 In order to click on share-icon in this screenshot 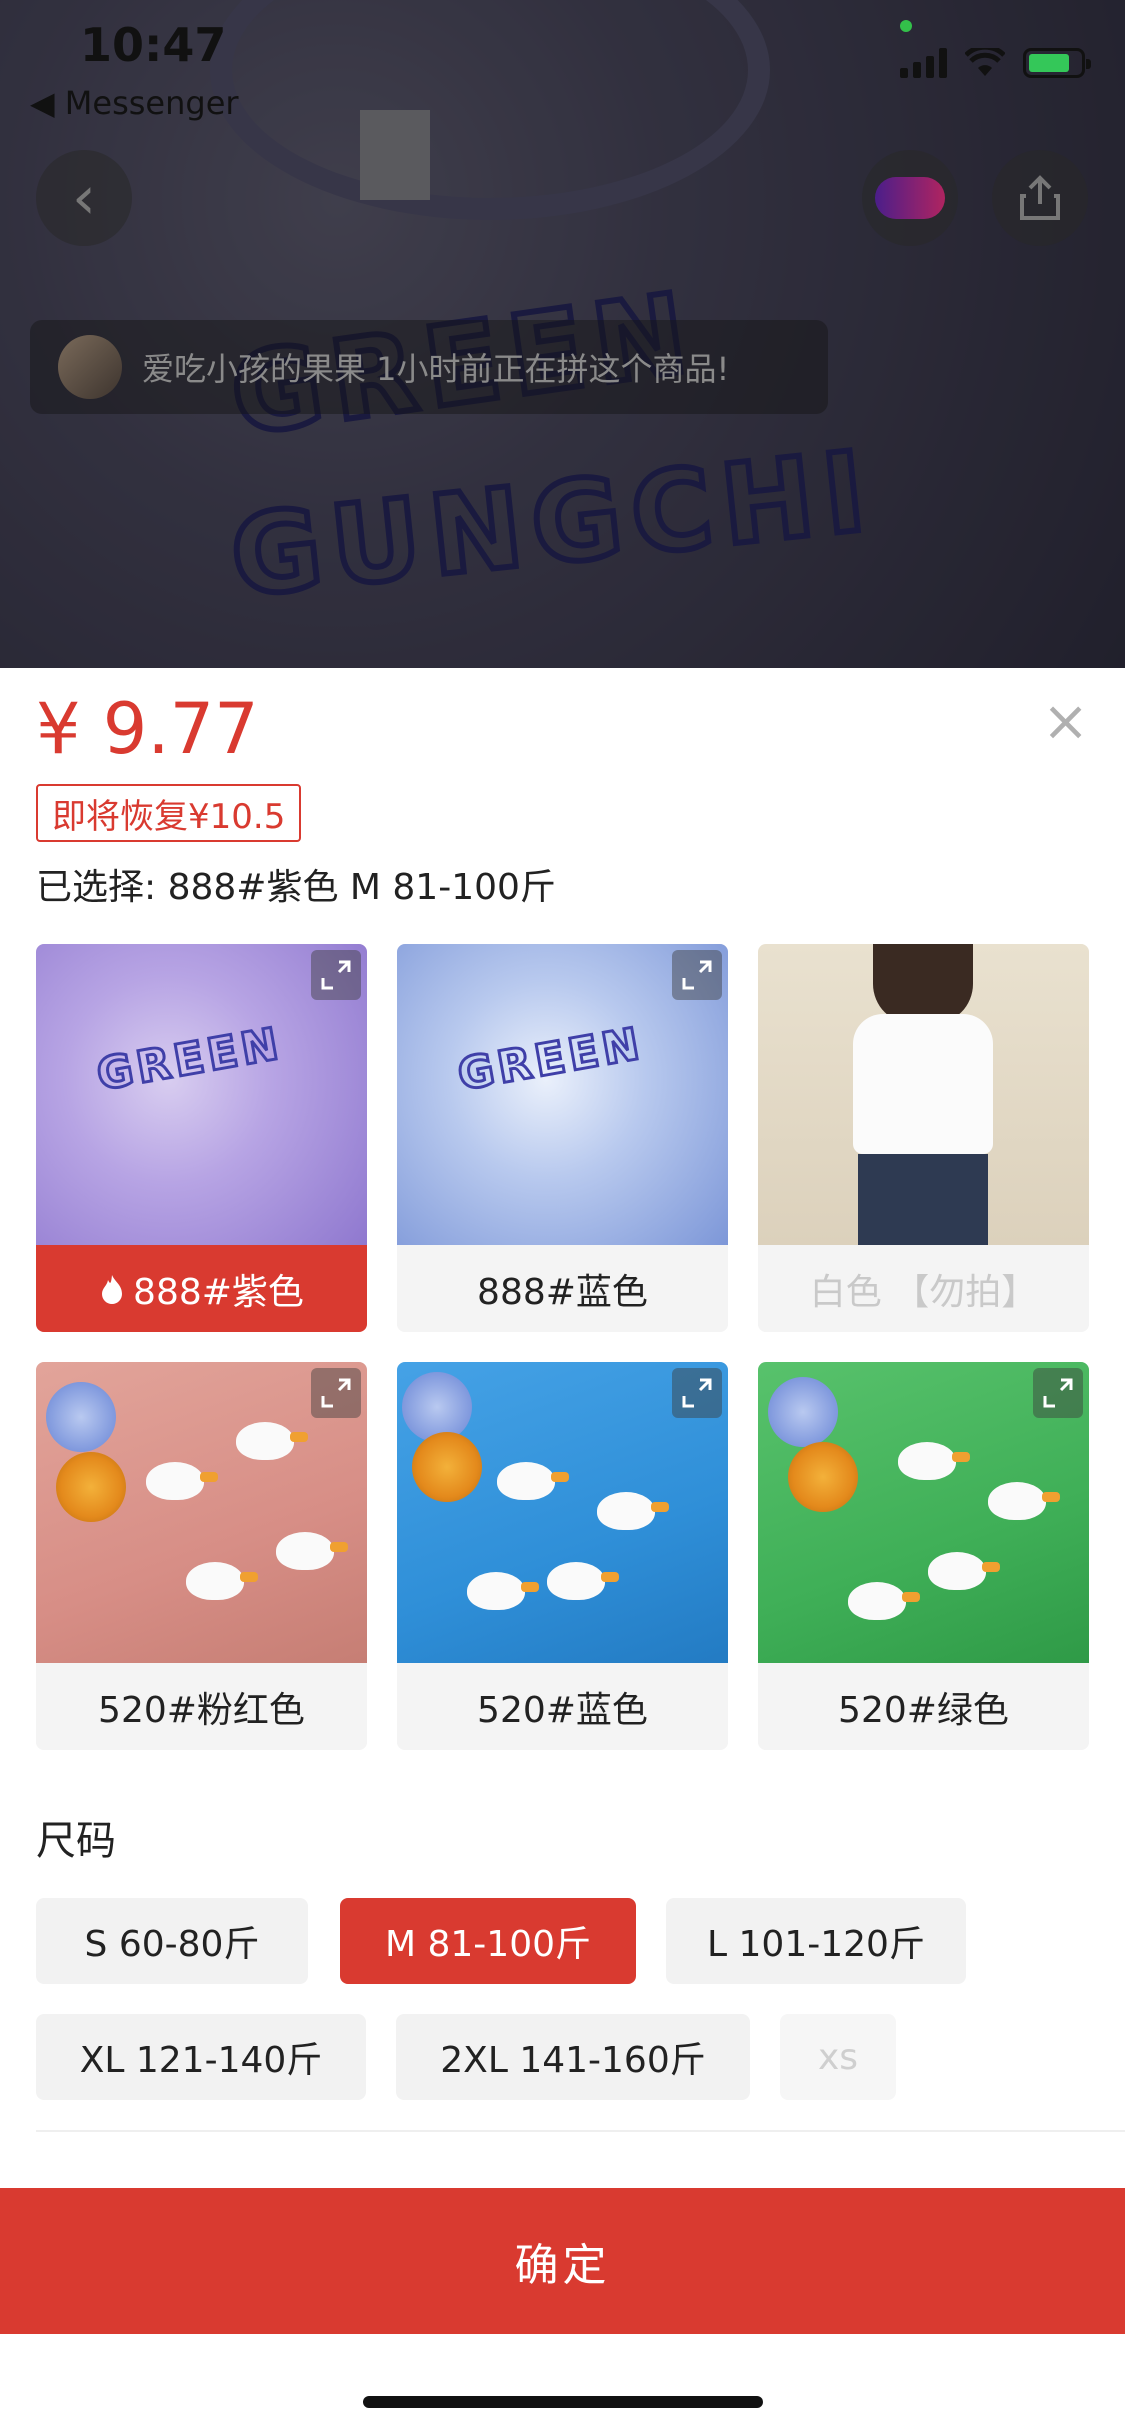, I will do `click(1040, 197)`.